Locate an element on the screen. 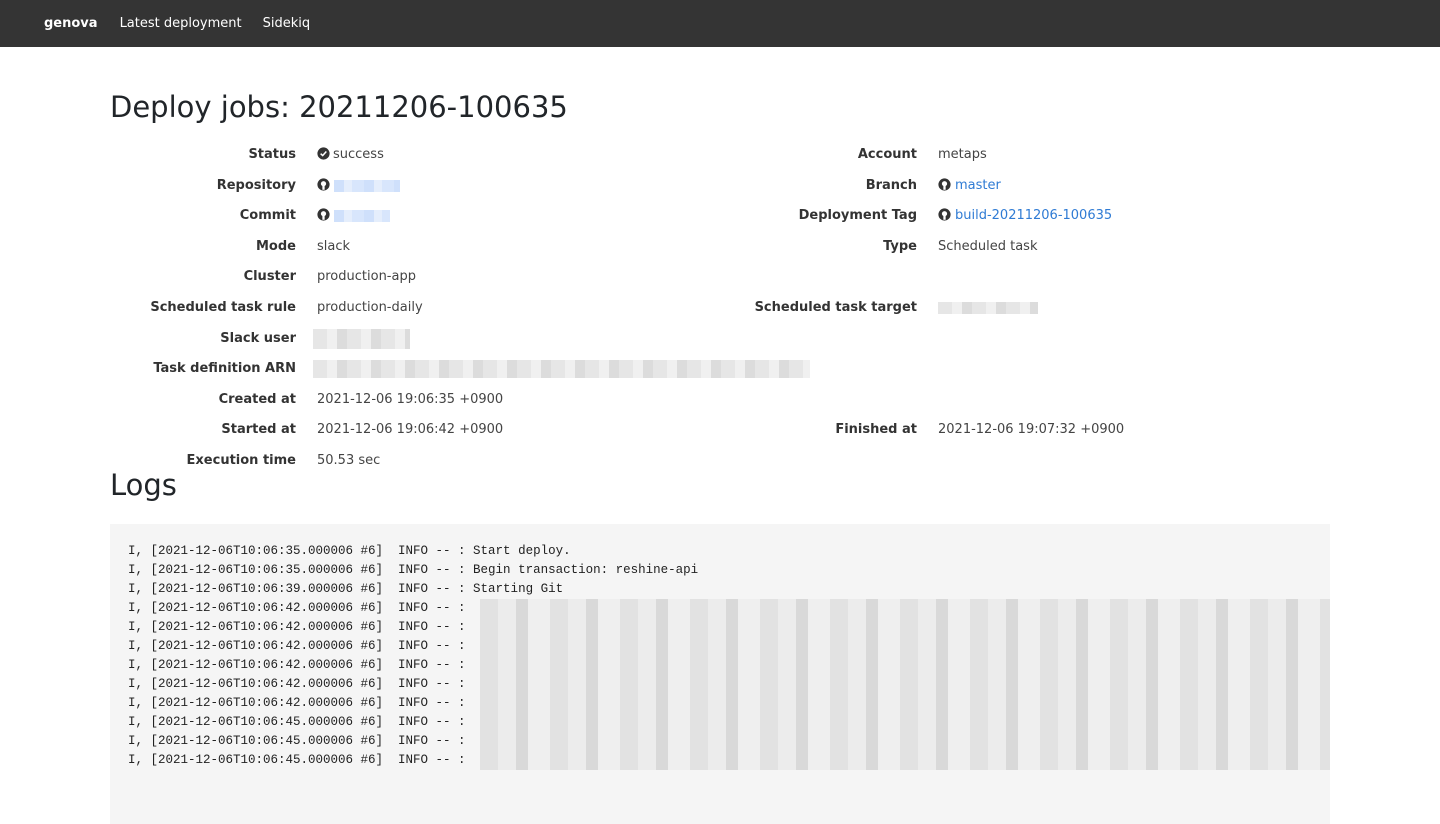  nav-latest-deployment: Latest deployment is located at coordinates (181, 23).